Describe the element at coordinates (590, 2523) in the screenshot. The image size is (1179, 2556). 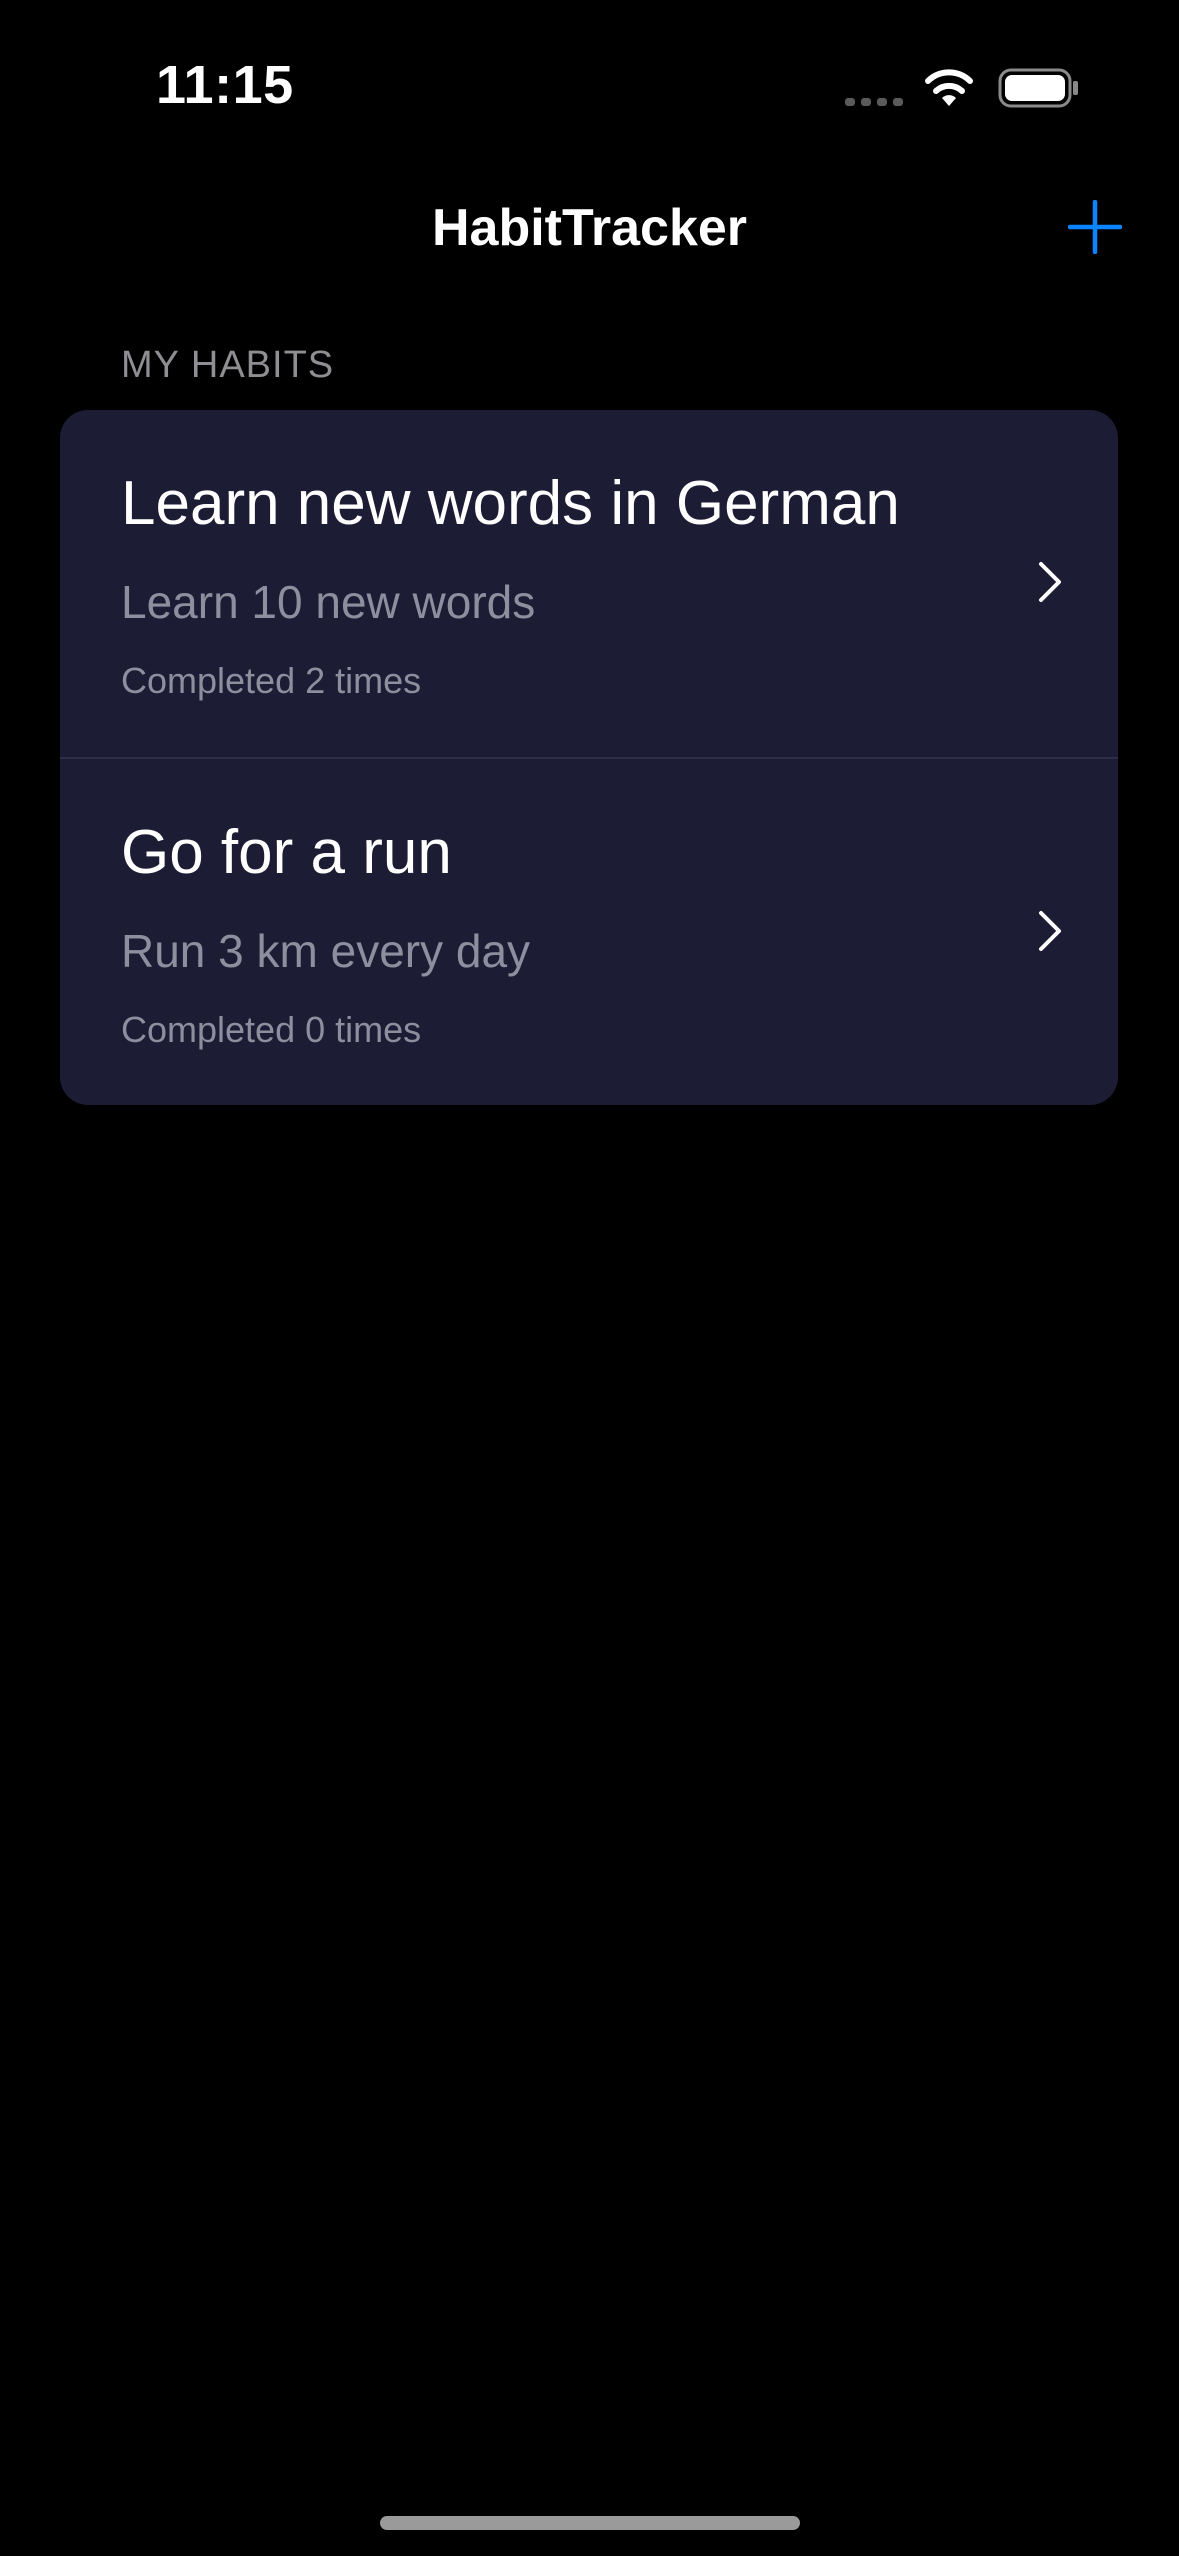
I see `home-indicator` at that location.